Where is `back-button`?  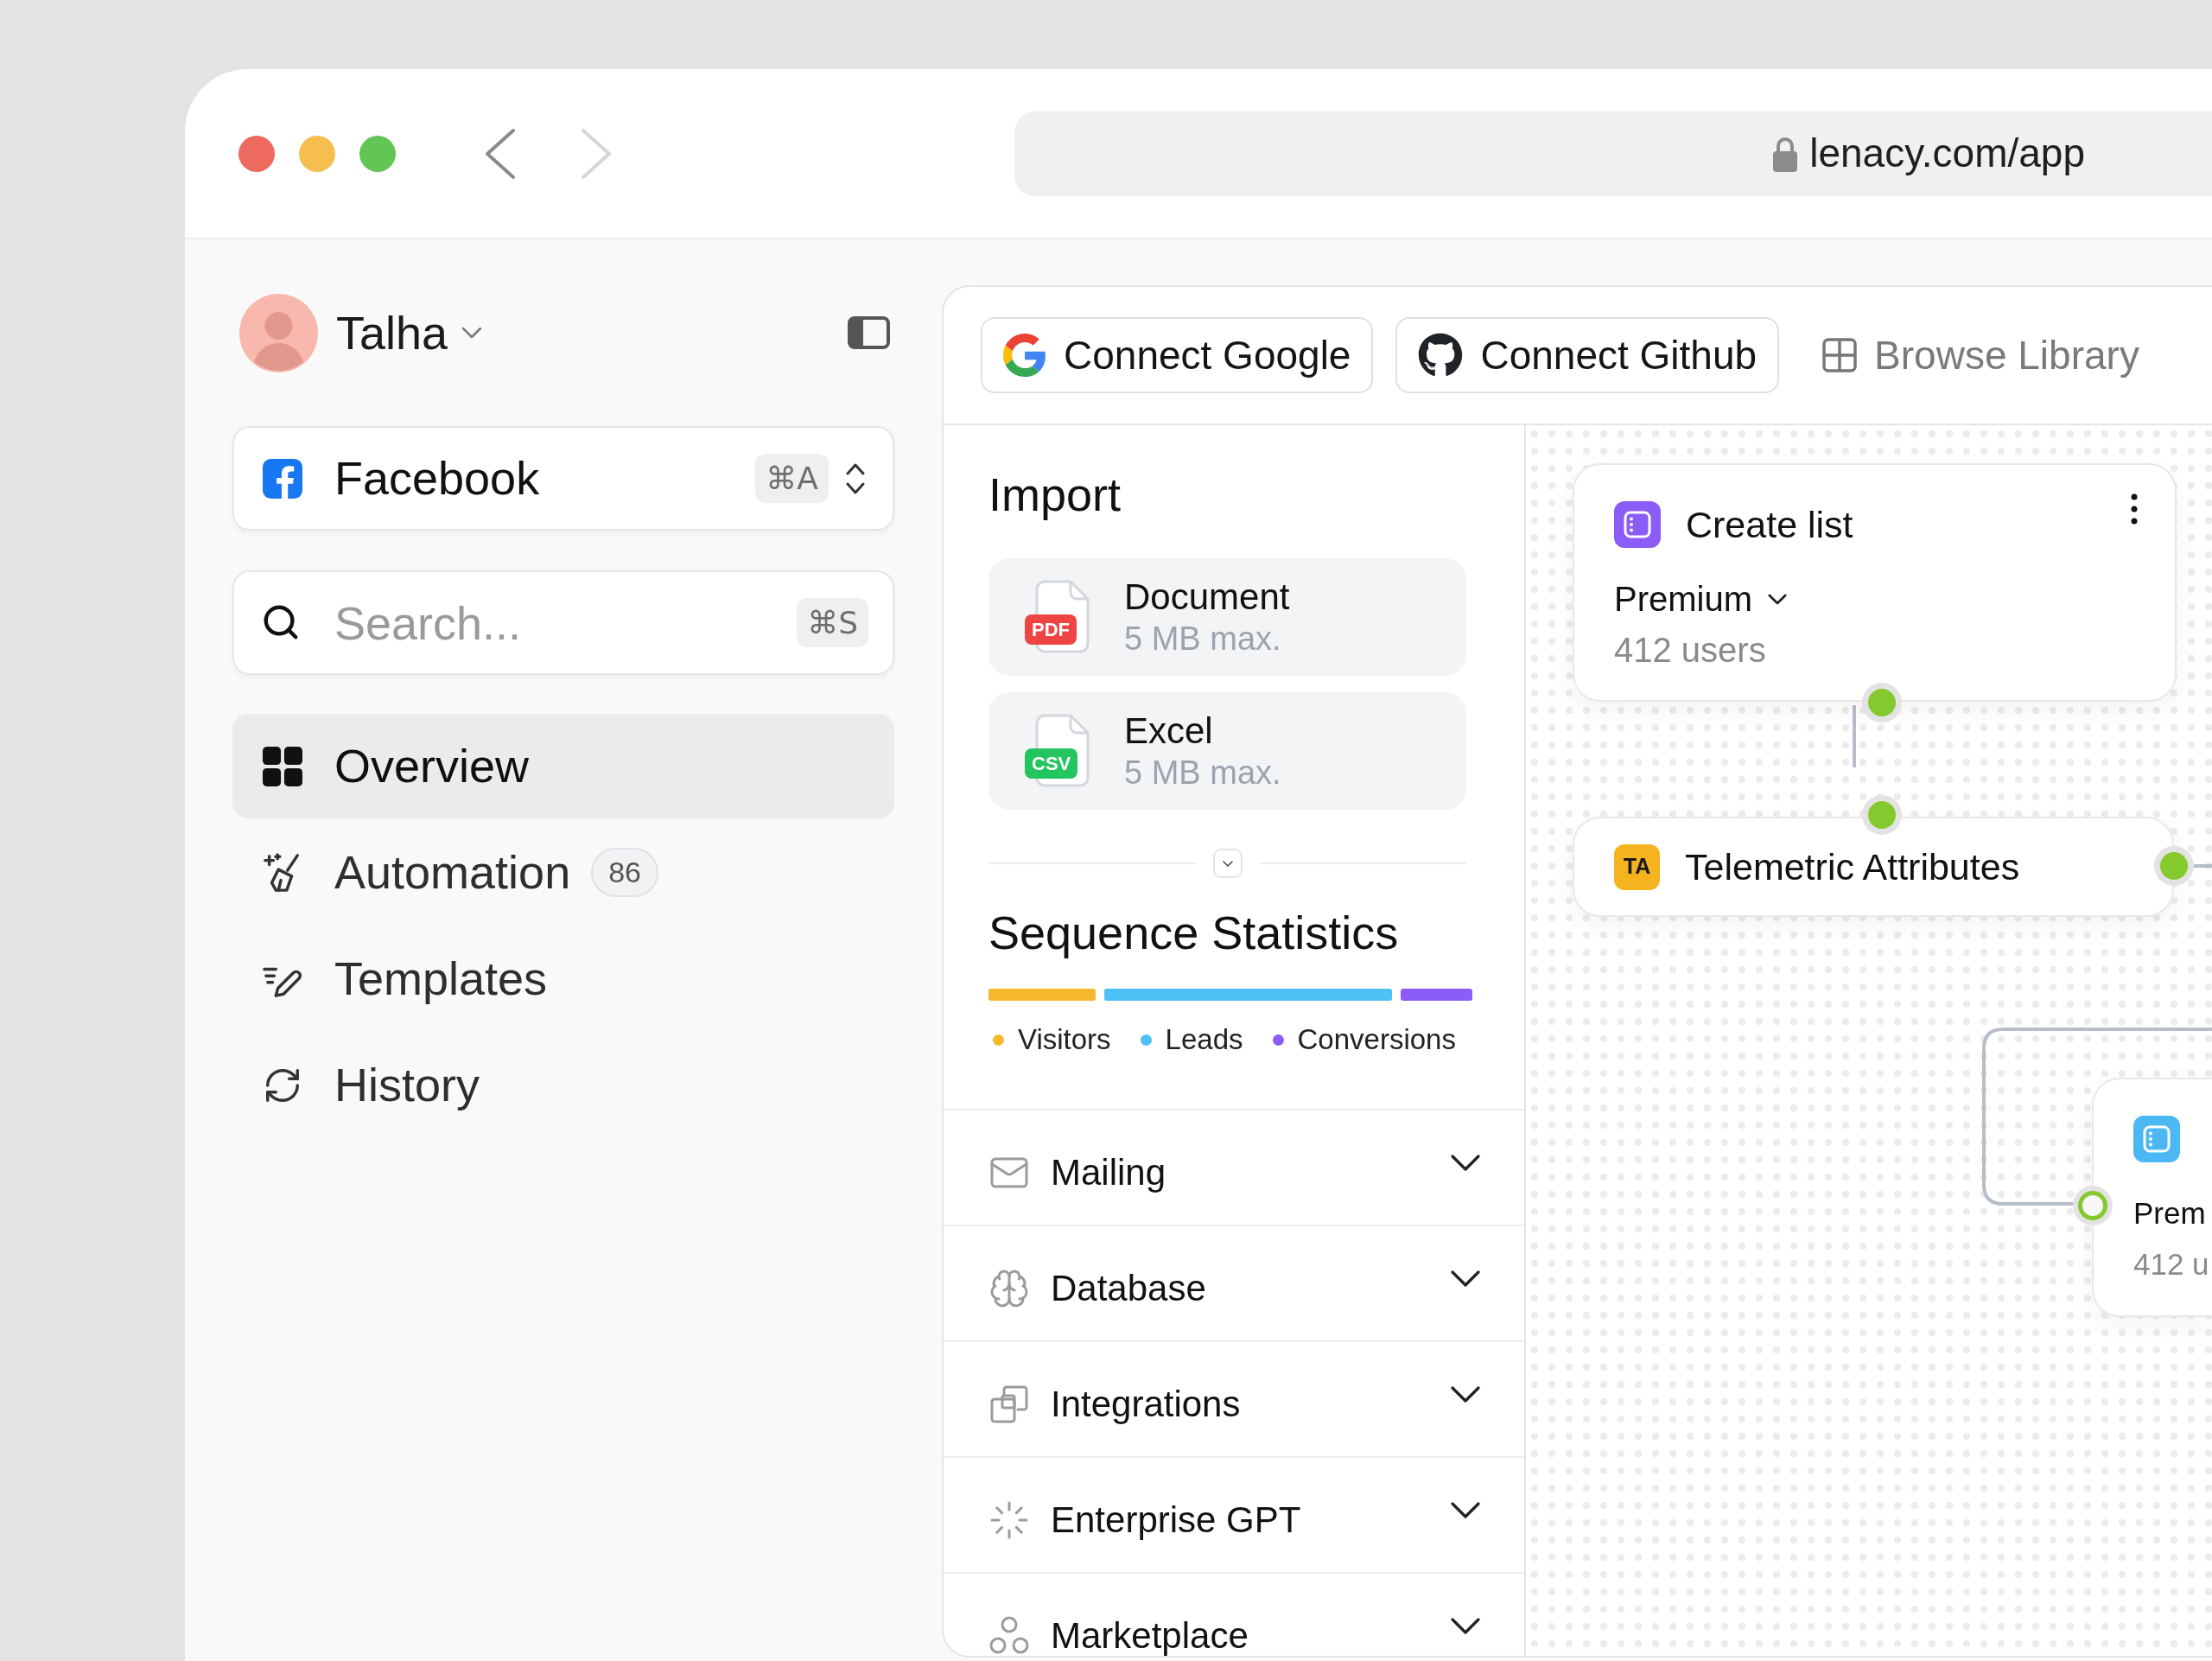
back-button is located at coordinates (500, 153).